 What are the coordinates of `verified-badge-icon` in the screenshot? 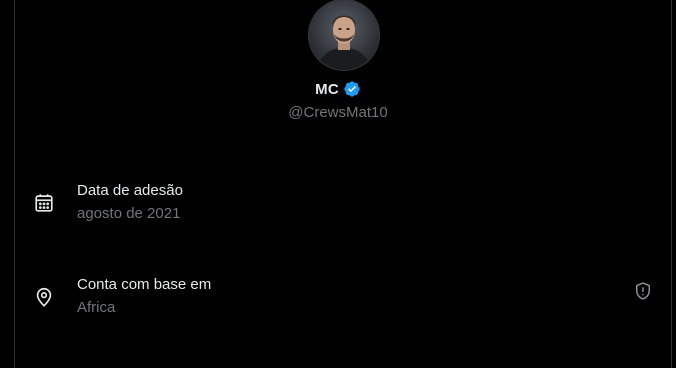 It's located at (352, 89).